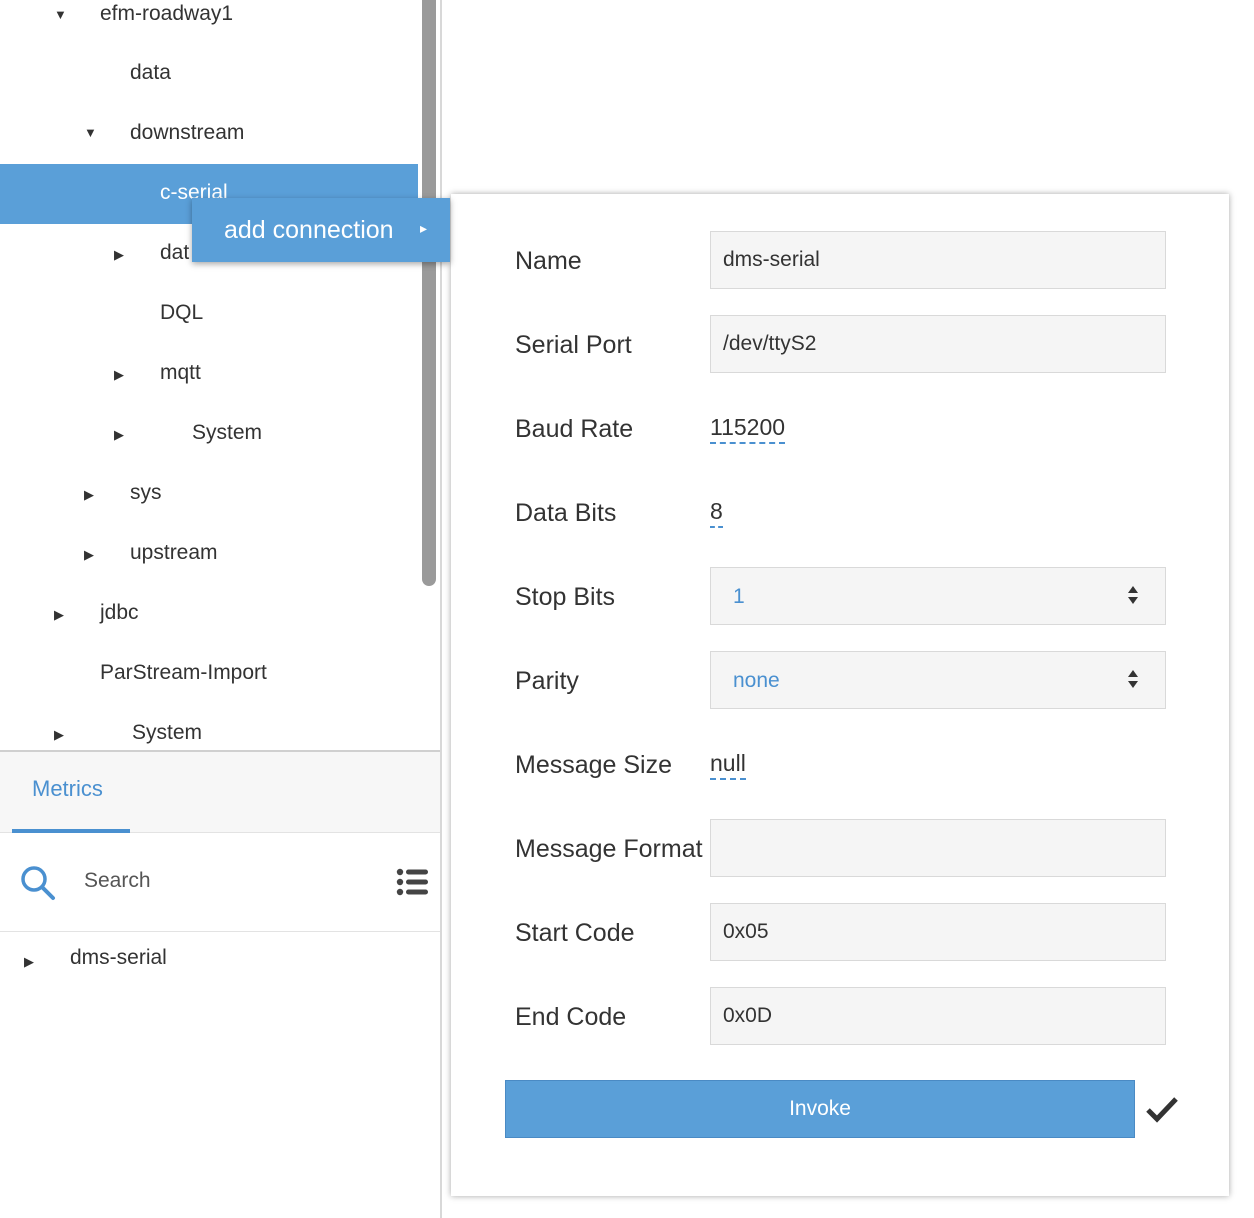  What do you see at coordinates (167, 13) in the screenshot?
I see `tree-item-label: efm-roadway1` at bounding box center [167, 13].